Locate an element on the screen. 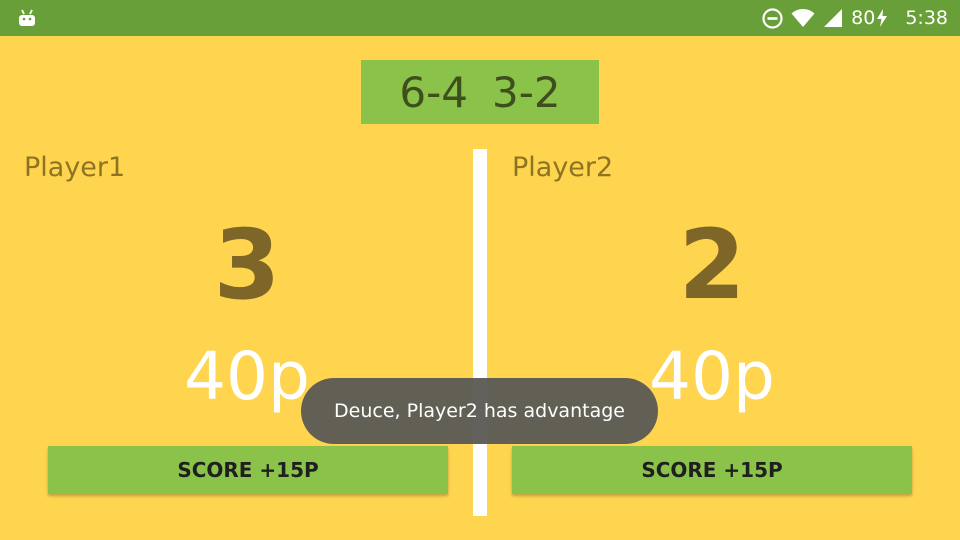 The image size is (960, 540). toast-text: Deuce, Player2 has advantage is located at coordinates (479, 411).